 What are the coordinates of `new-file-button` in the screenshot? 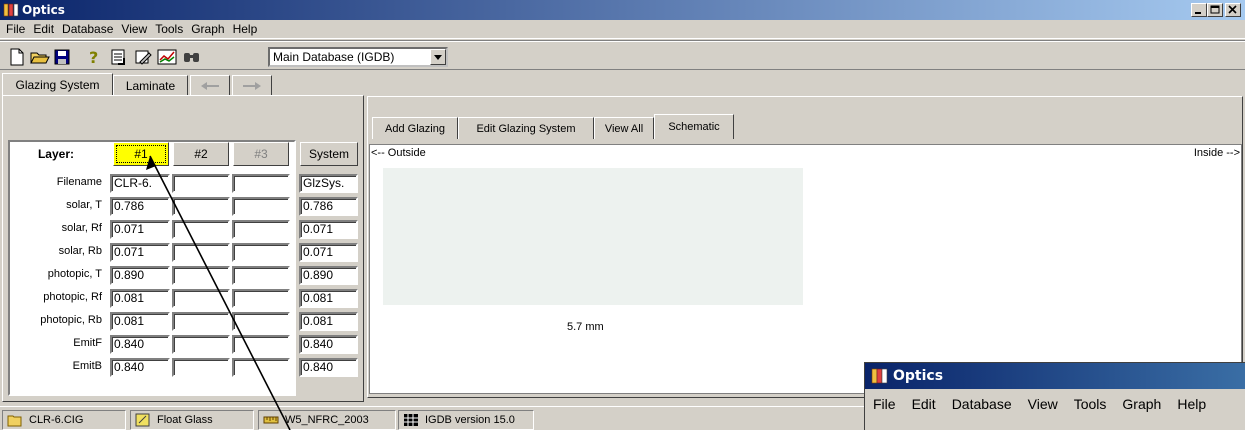 It's located at (17, 56).